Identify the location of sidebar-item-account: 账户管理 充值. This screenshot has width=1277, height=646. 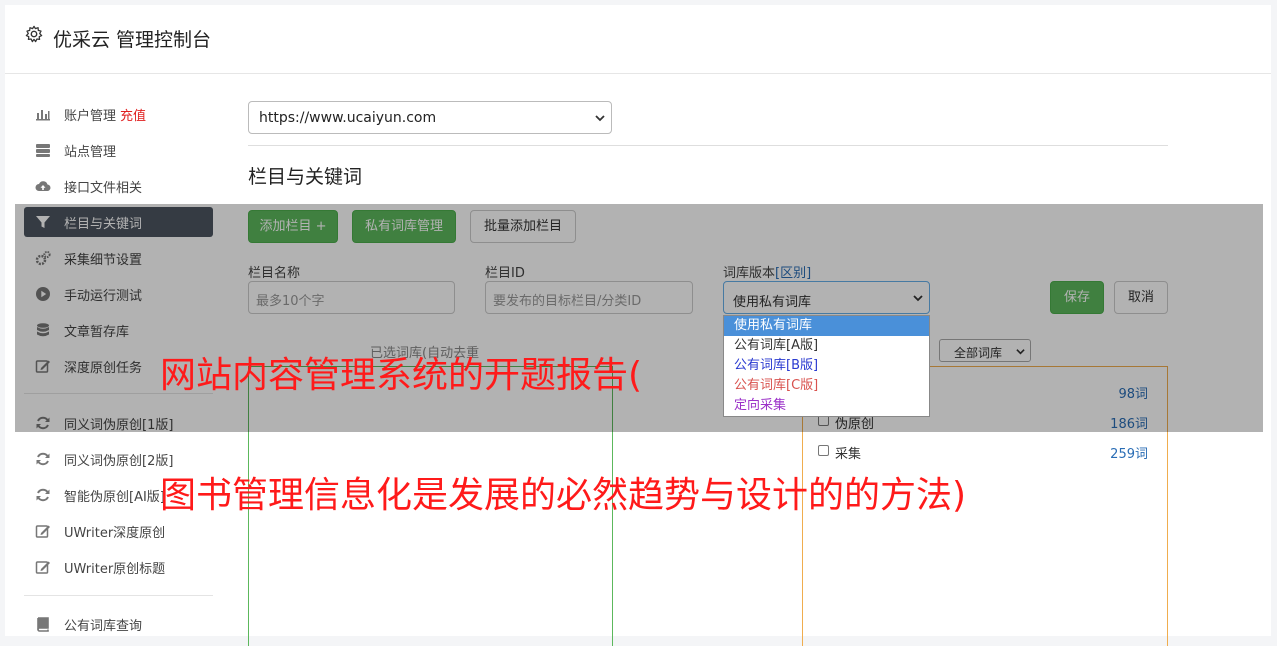
(118, 114).